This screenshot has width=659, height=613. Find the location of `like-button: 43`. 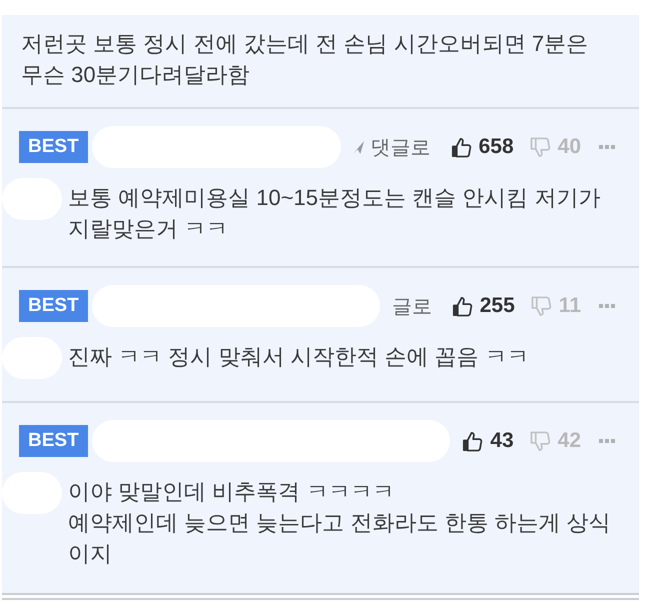

like-button: 43 is located at coordinates (488, 441).